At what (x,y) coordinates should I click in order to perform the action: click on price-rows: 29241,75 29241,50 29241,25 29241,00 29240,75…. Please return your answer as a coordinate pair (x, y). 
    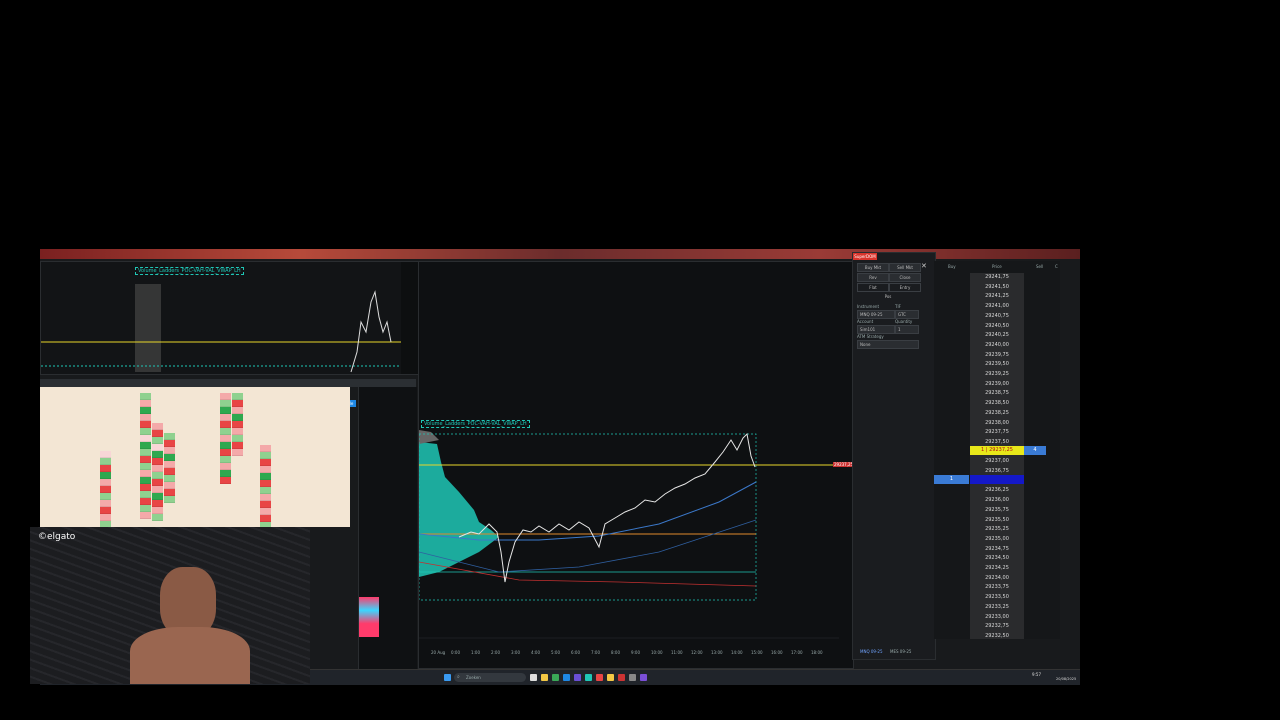
    Looking at the image, I should click on (997, 456).